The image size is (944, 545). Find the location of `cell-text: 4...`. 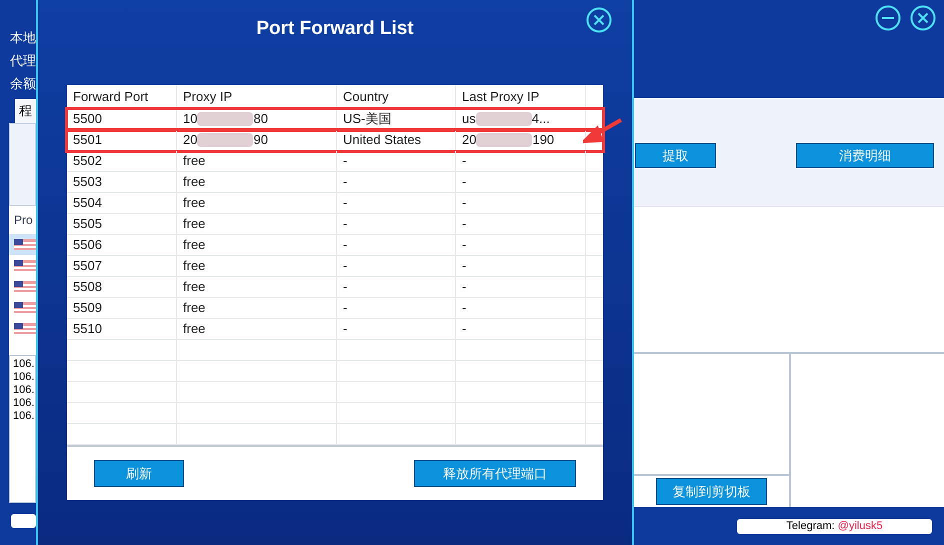

cell-text: 4... is located at coordinates (541, 119).